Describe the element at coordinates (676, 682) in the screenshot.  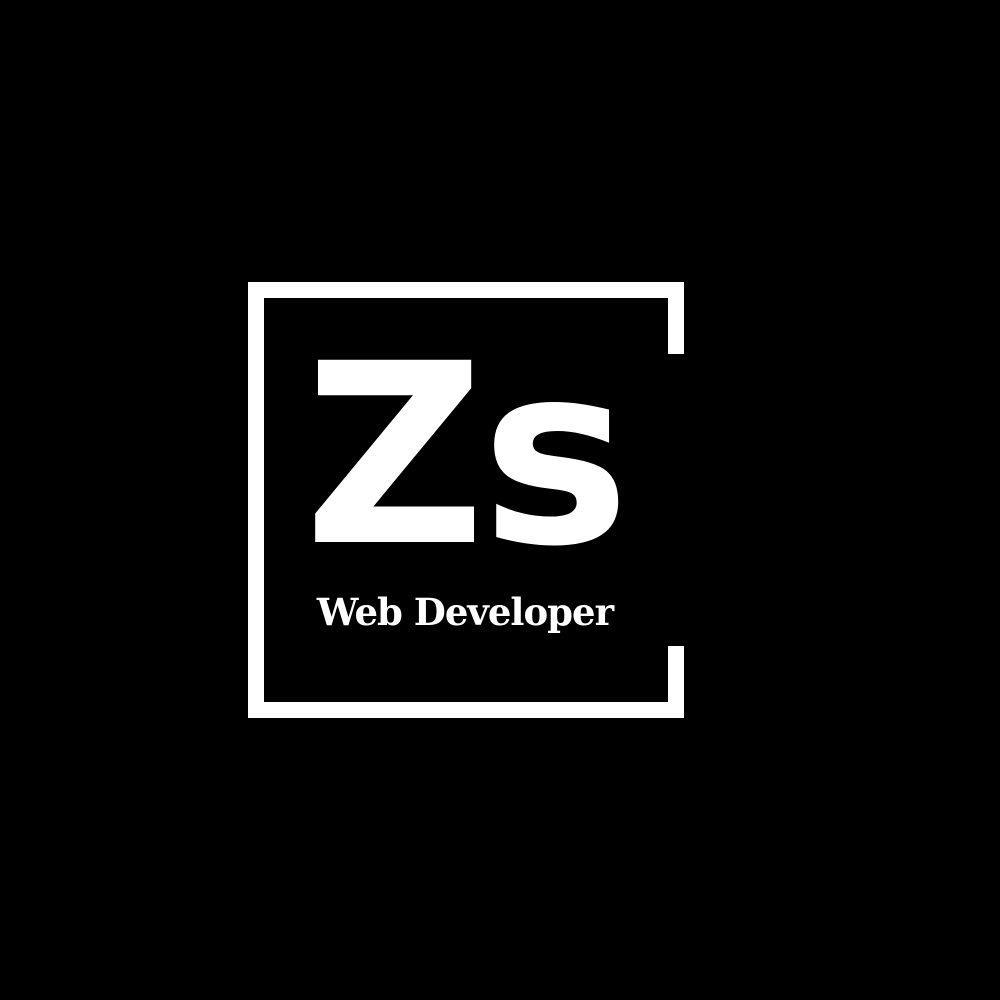
I see `frame-right-lower-bar` at that location.